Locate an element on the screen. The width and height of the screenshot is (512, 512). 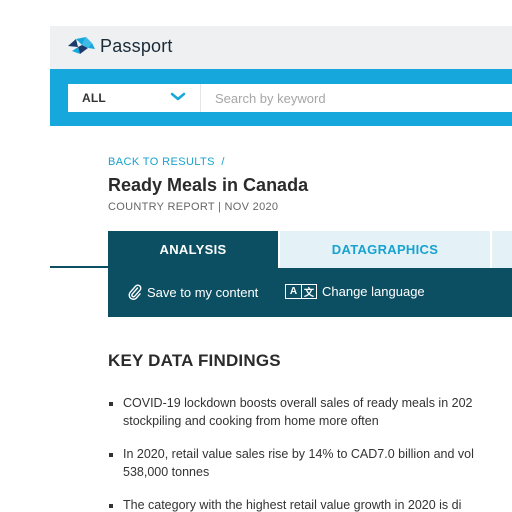
page-title: Ready Meals in Canada is located at coordinates (208, 185).